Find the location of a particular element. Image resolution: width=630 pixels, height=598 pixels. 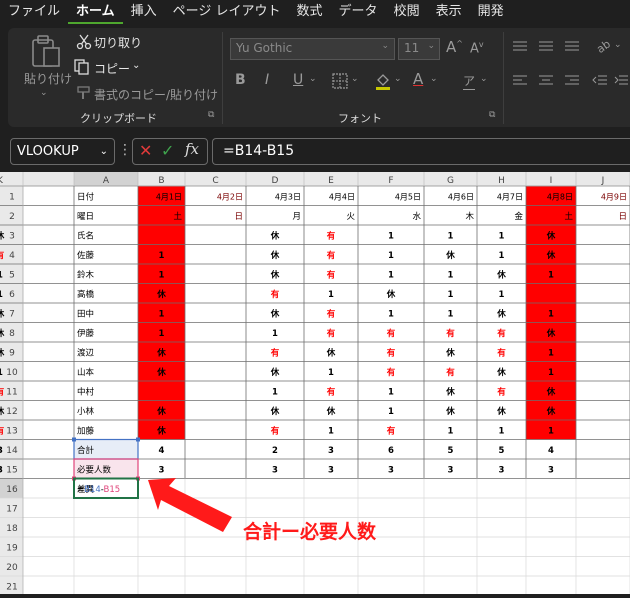

ribbon-separator is located at coordinates (222, 78).